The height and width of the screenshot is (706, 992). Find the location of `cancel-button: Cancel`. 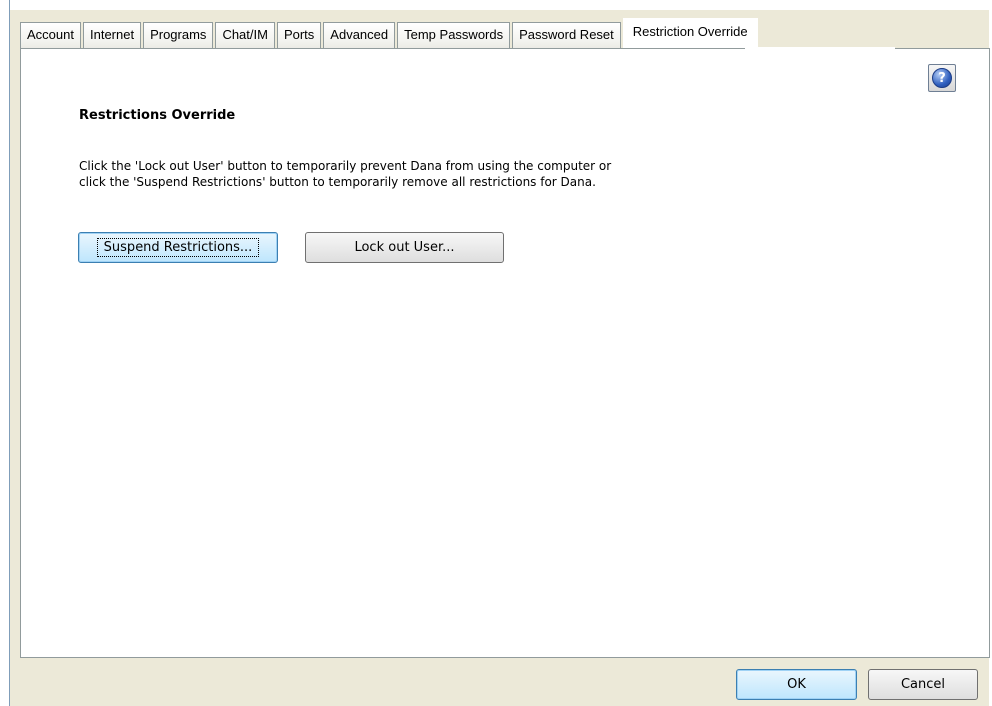

cancel-button: Cancel is located at coordinates (923, 684).